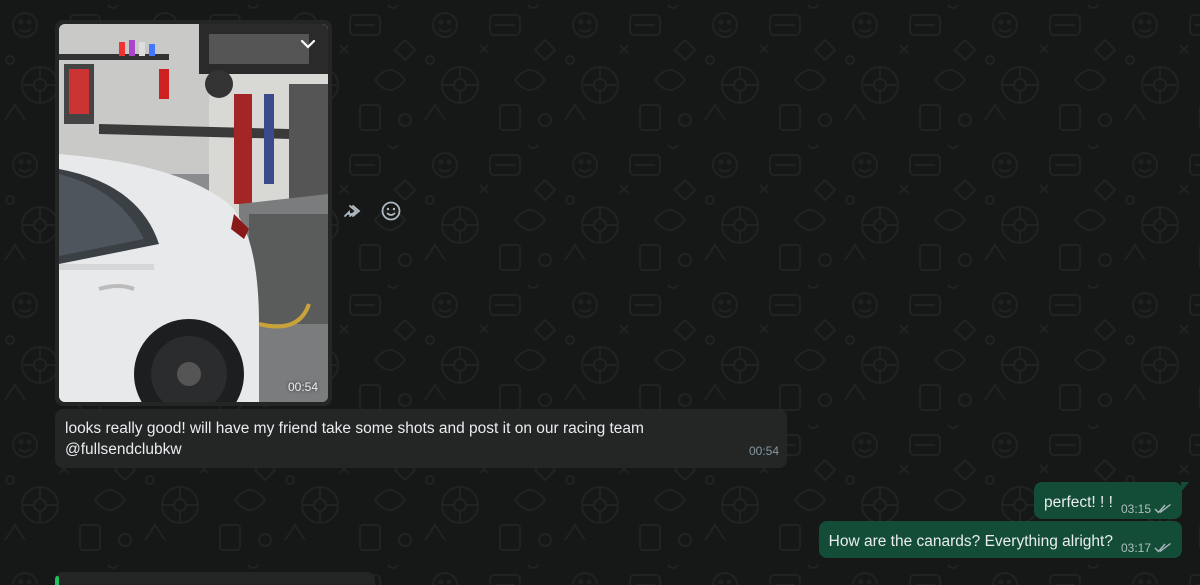  Describe the element at coordinates (1185, 487) in the screenshot. I see `bubble-tail` at that location.